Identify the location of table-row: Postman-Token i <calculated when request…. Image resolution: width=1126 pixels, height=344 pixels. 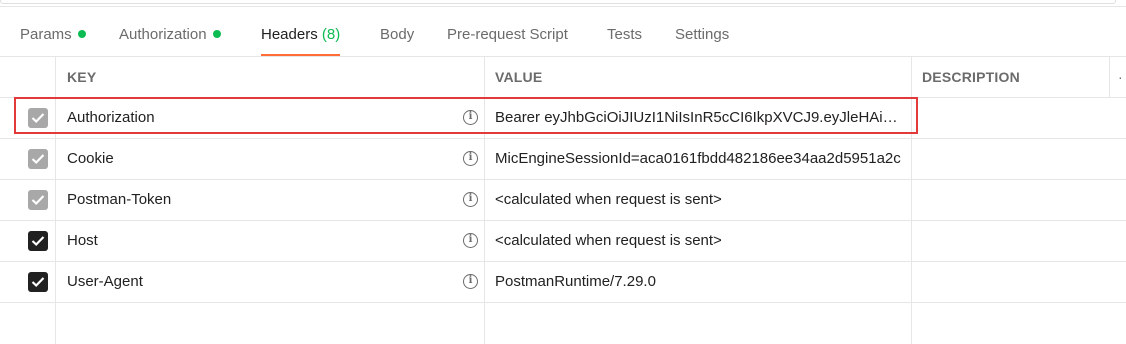
(563, 200).